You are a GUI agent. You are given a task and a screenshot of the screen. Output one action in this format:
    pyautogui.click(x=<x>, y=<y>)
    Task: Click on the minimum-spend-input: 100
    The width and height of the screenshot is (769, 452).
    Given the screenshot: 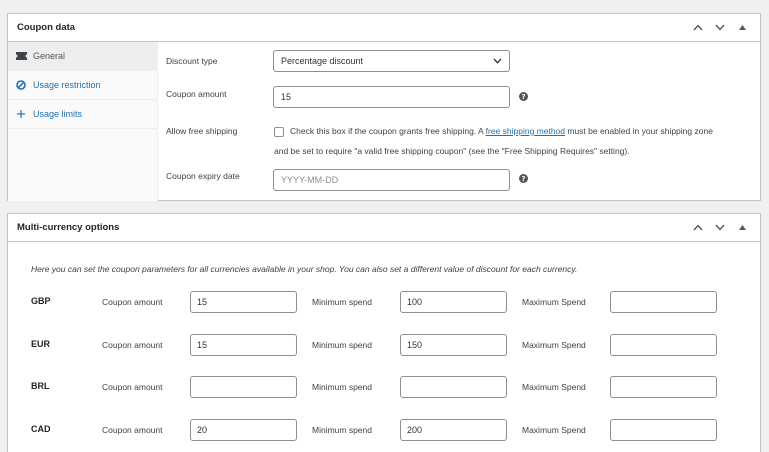 What is the action you would take?
    pyautogui.click(x=453, y=302)
    